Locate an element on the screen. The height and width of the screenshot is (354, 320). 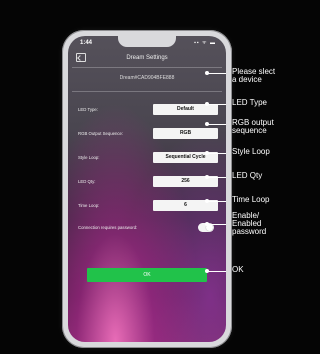
setting-row-style-loop: Style Loop: Sequential Cycle is located at coordinates (148, 158).